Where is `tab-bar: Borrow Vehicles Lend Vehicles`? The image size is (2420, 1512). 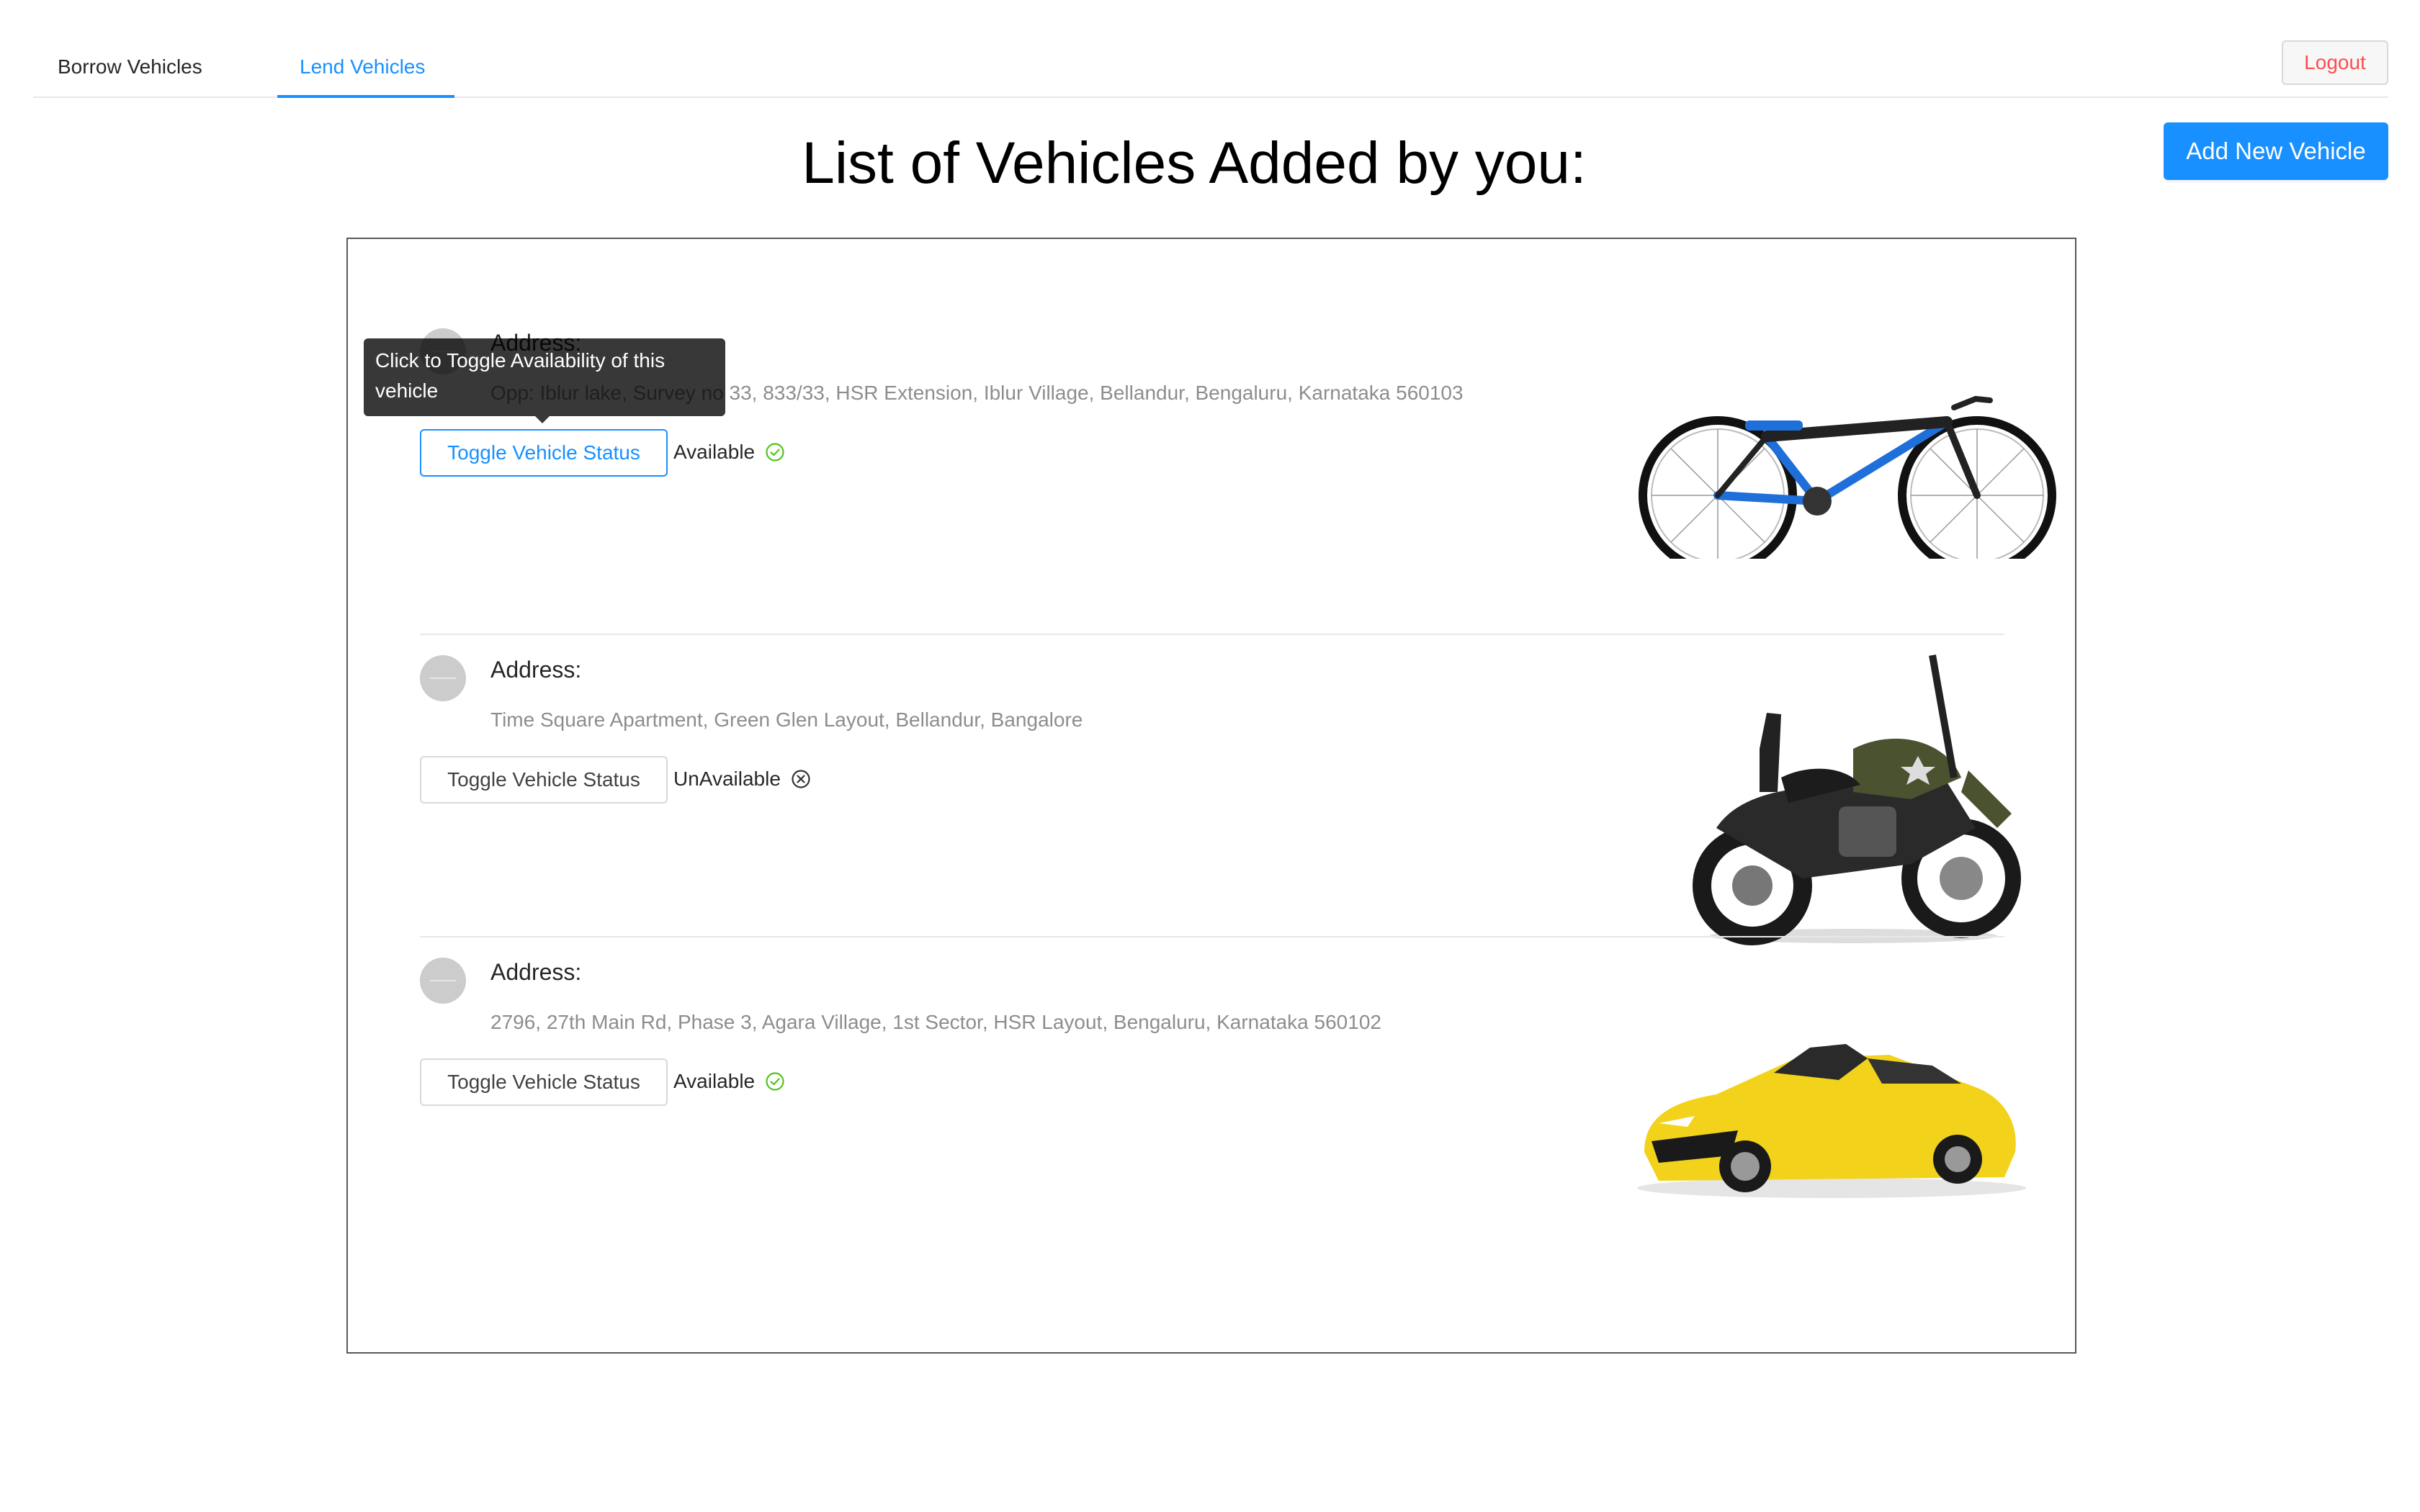 tab-bar: Borrow Vehicles Lend Vehicles is located at coordinates (1210, 67).